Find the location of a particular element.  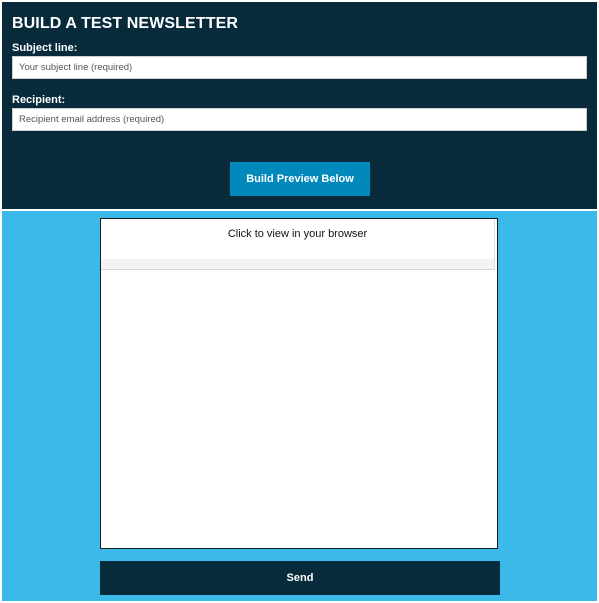

recipient-email-input is located at coordinates (299, 119).